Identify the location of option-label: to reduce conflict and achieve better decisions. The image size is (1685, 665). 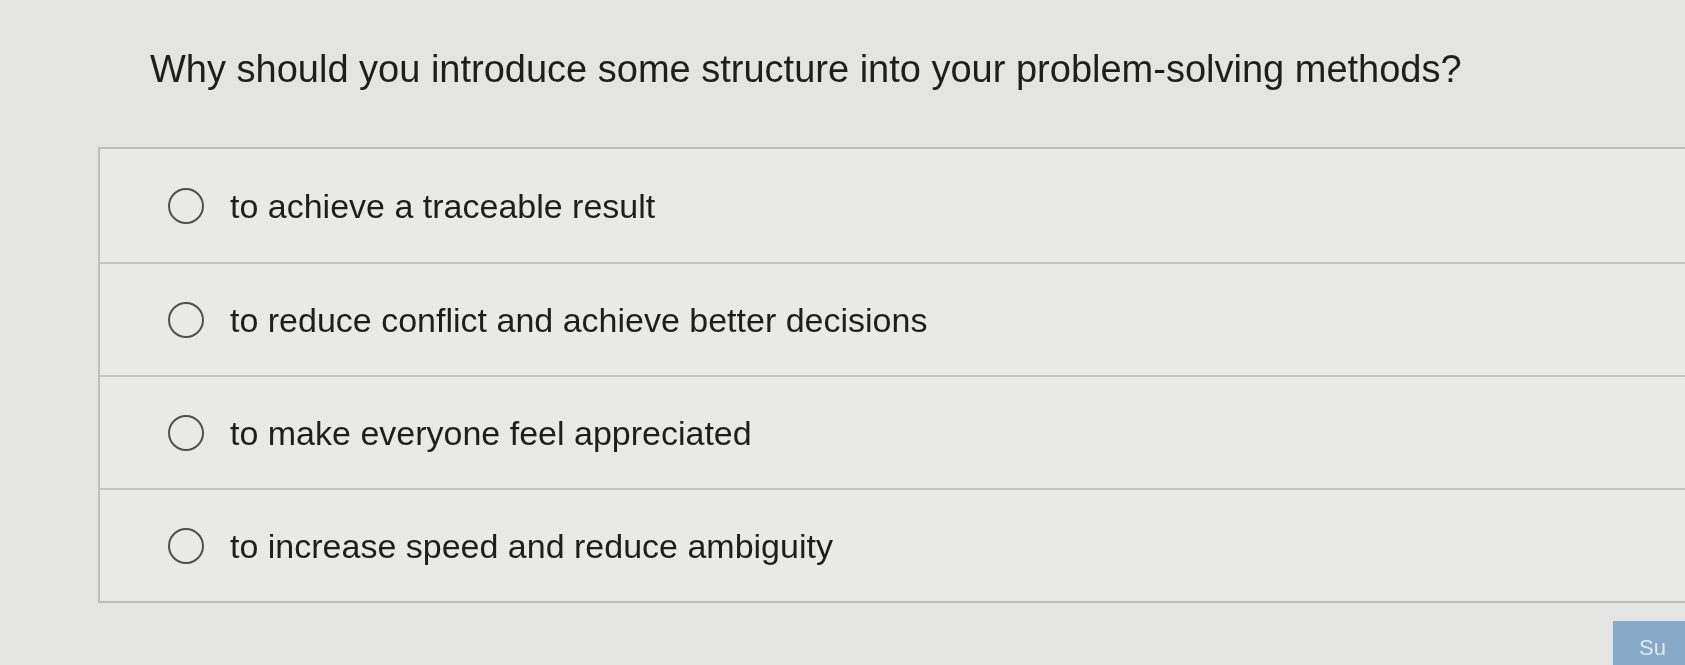
(579, 319).